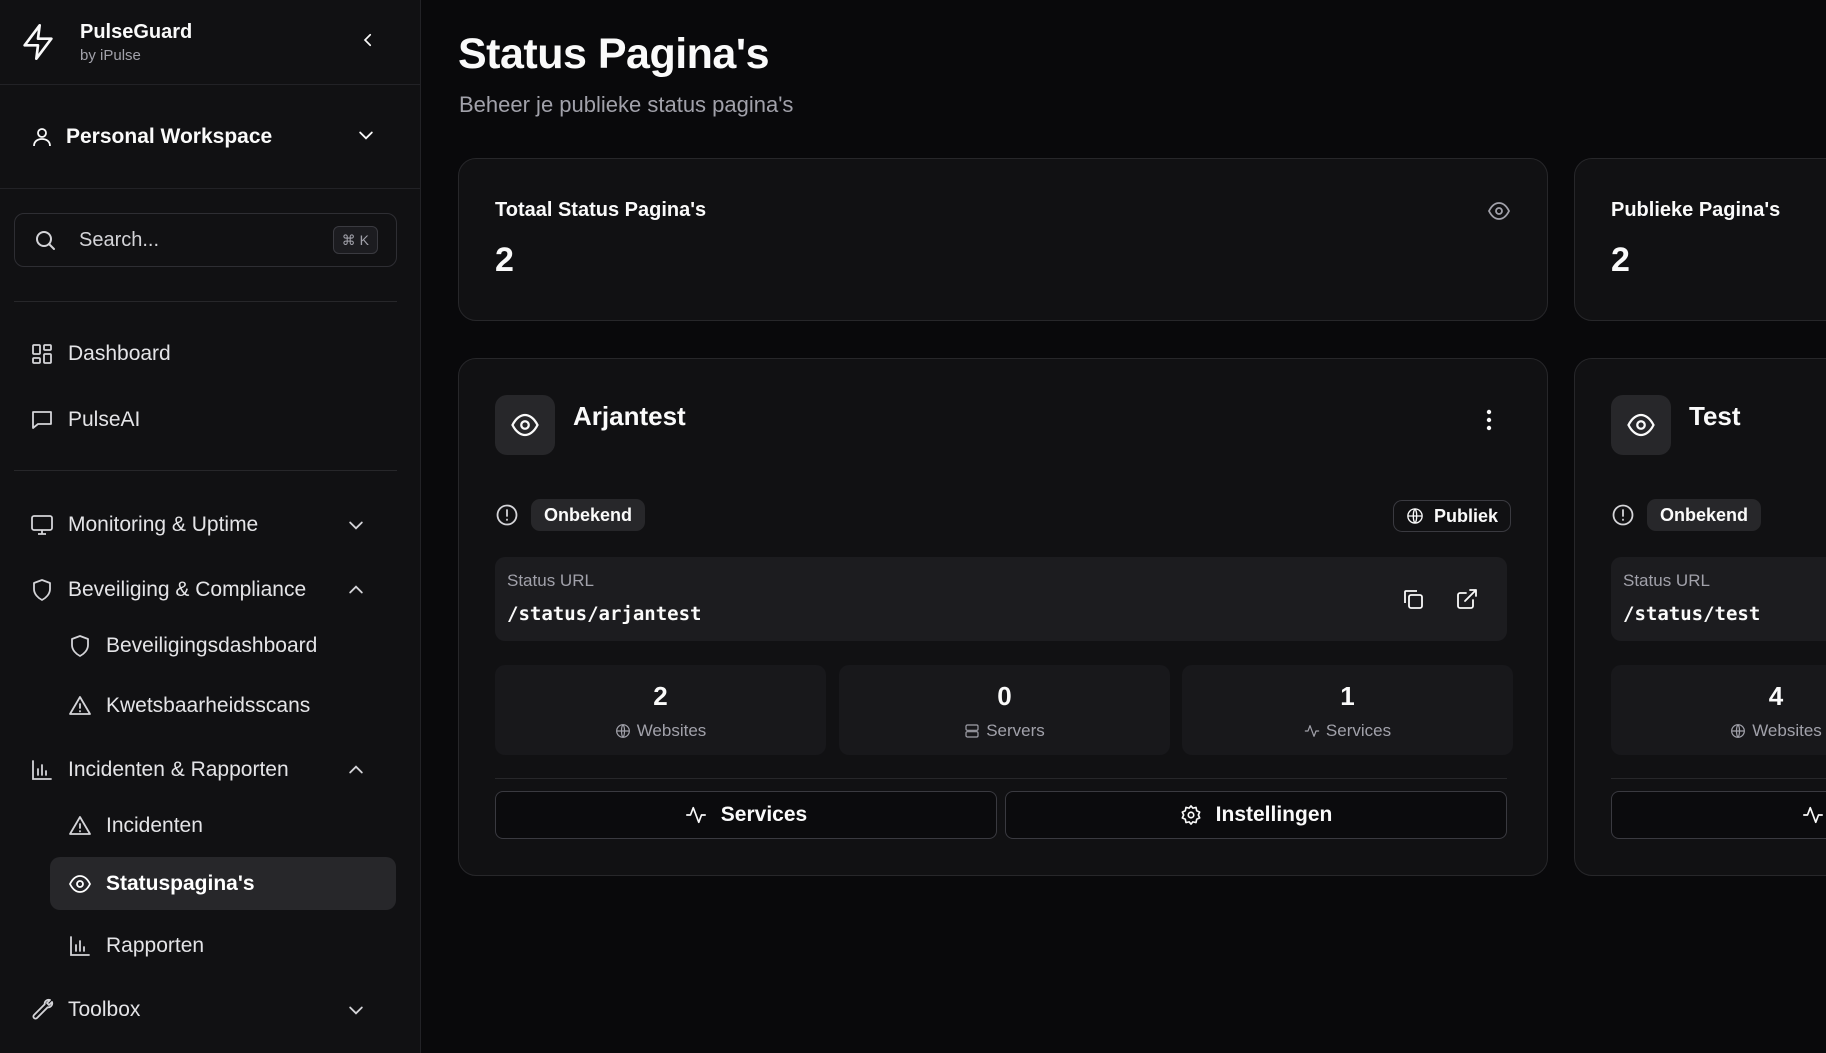  Describe the element at coordinates (1718, 815) in the screenshot. I see `services-button` at that location.